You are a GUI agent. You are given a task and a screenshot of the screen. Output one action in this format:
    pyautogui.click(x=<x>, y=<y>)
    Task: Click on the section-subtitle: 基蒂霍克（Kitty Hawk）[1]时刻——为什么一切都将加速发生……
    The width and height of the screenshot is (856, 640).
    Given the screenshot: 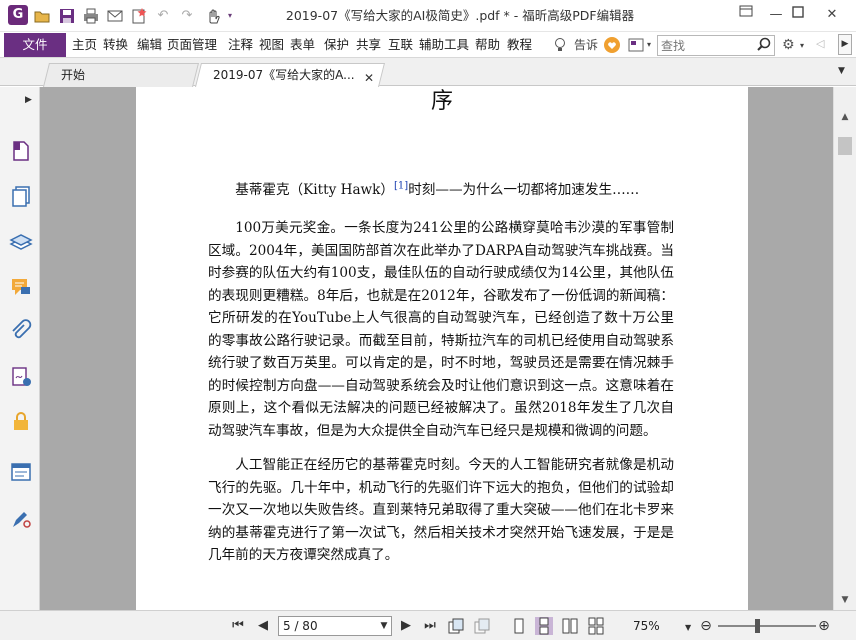 What is the action you would take?
    pyautogui.click(x=441, y=190)
    